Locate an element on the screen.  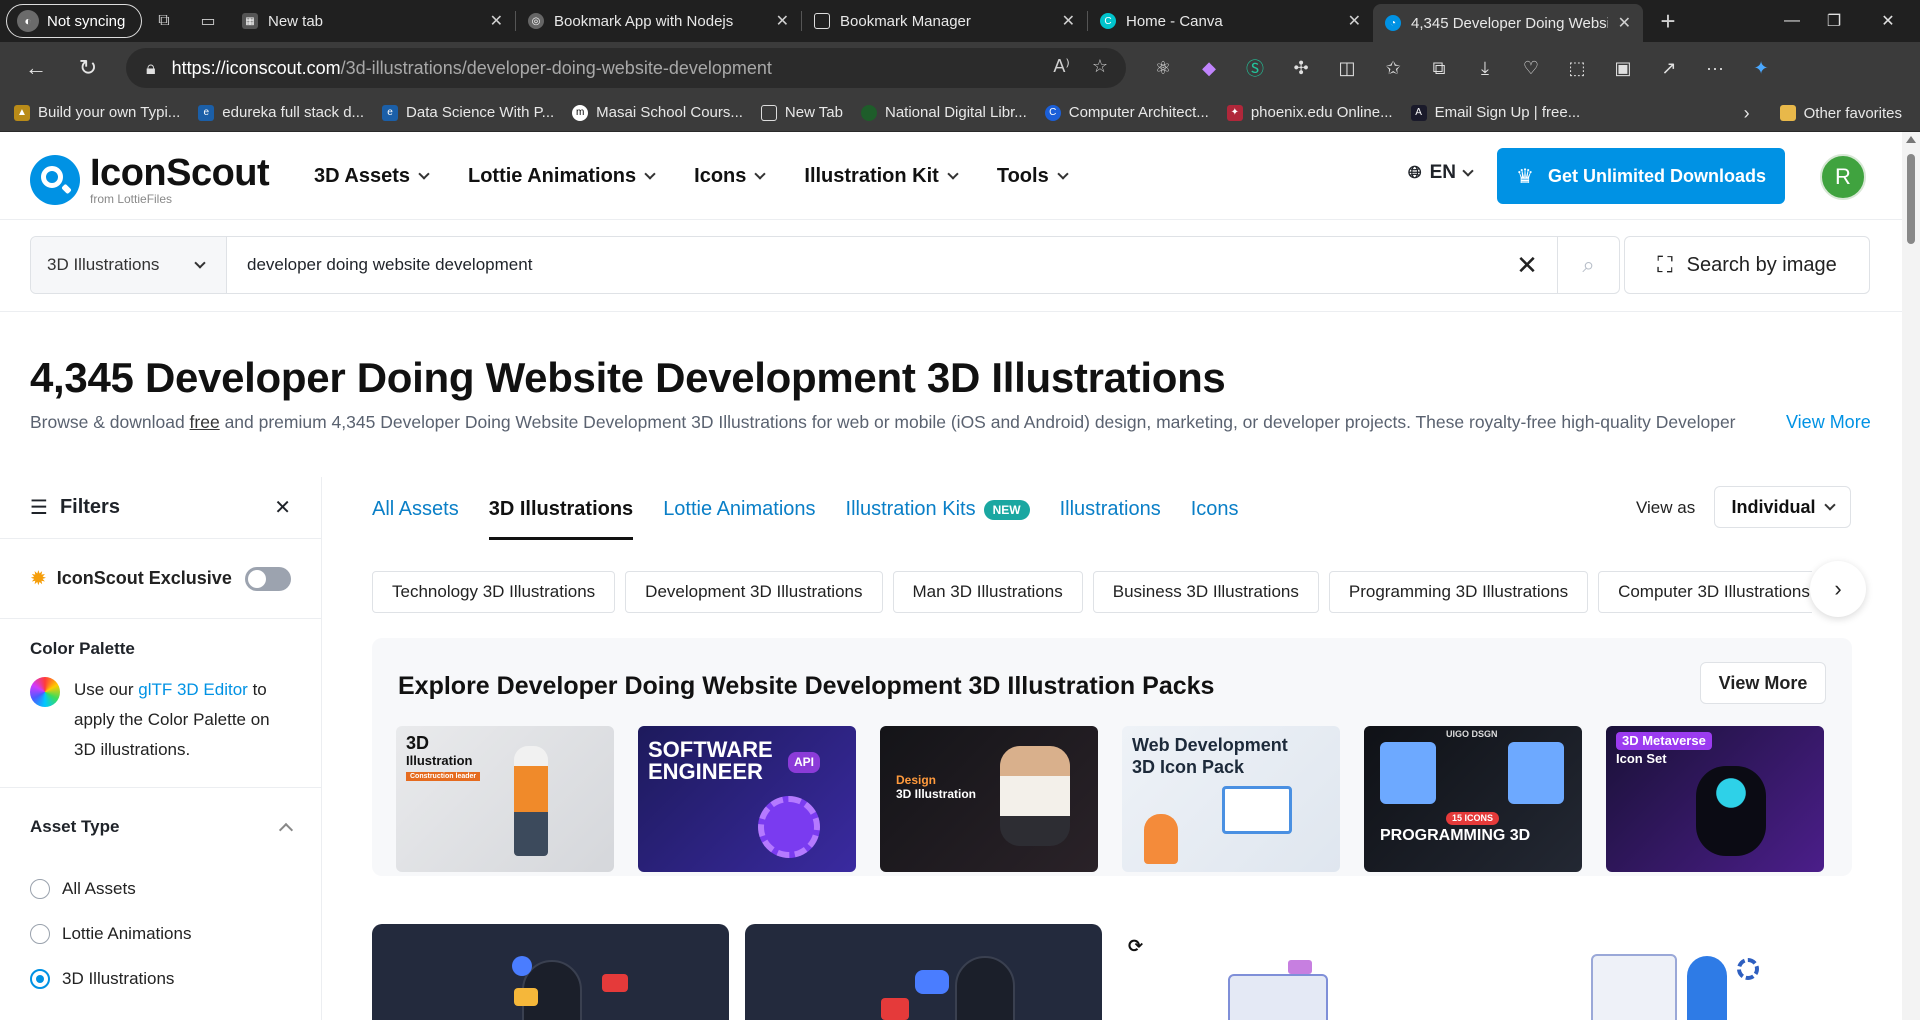
related-tag-chip: Business 3D Illustrations is located at coordinates (1205, 592).